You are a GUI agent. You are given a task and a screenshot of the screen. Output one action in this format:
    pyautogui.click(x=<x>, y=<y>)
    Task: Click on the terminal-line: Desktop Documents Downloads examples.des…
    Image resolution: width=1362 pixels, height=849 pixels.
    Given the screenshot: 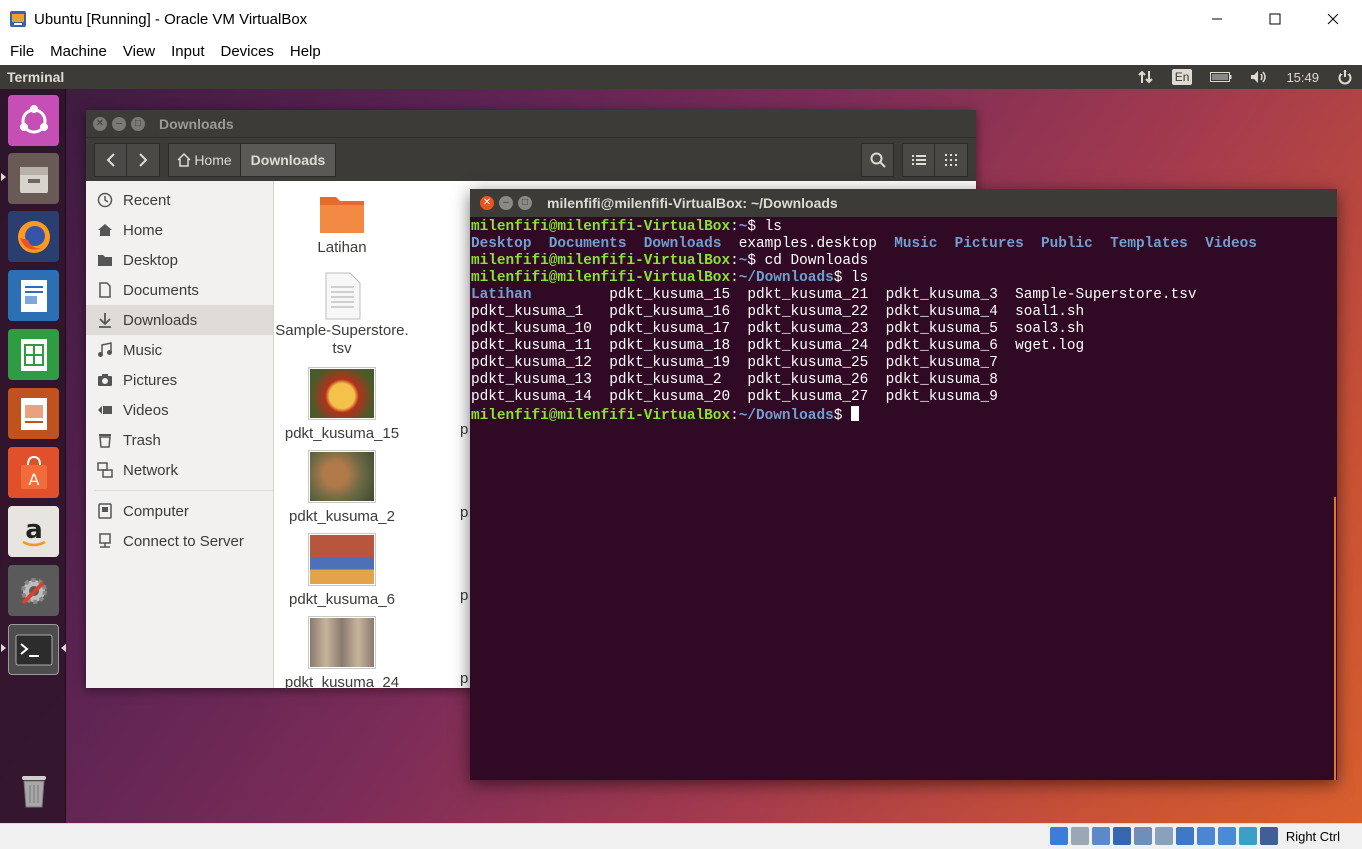 What is the action you would take?
    pyautogui.click(x=903, y=244)
    